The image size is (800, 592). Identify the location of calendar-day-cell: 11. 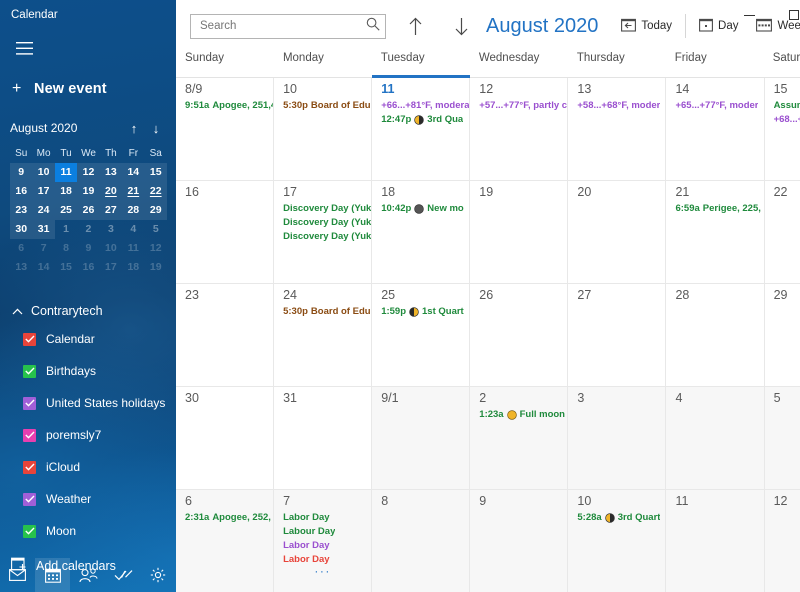
(715, 541).